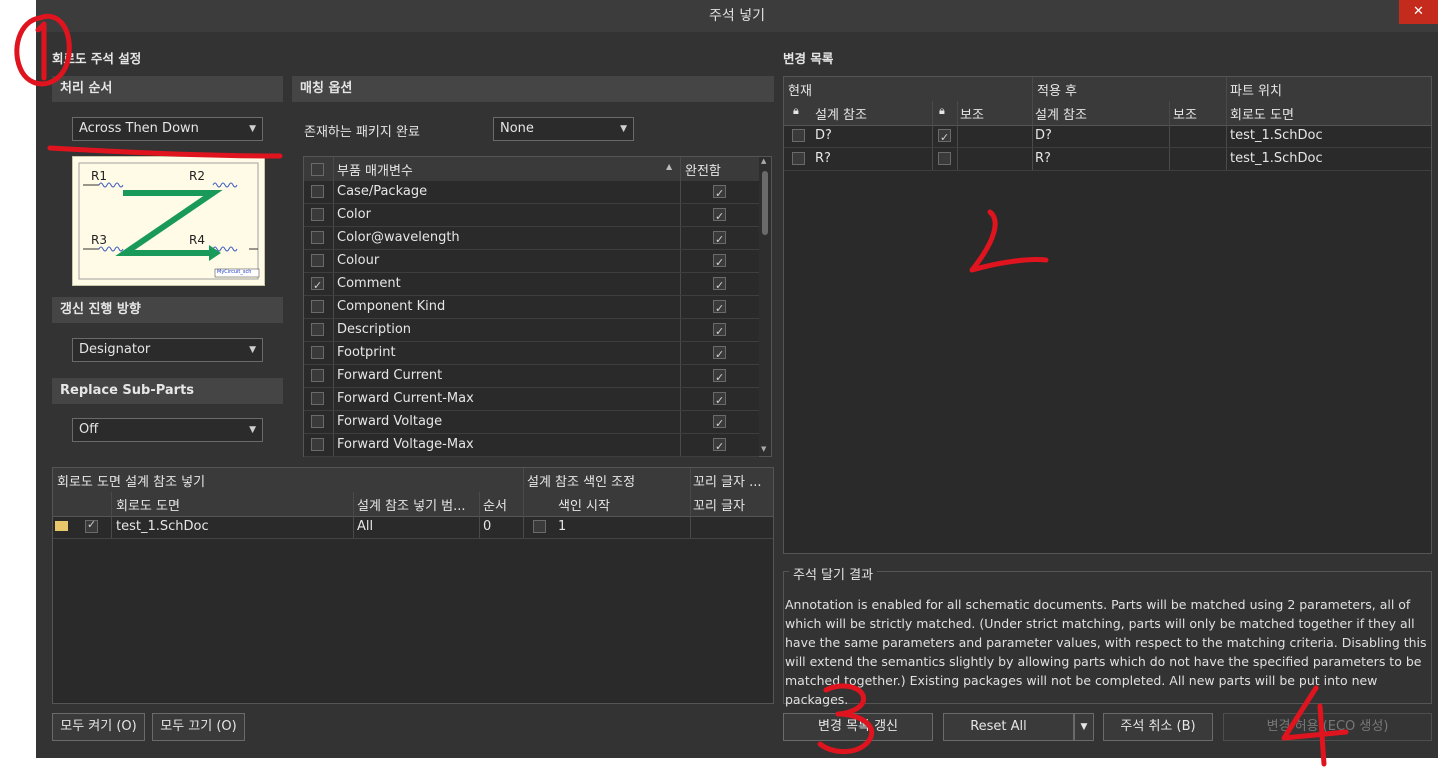 Image resolution: width=1438 pixels, height=768 pixels. What do you see at coordinates (165, 152) in the screenshot?
I see `annotation-underline` at bounding box center [165, 152].